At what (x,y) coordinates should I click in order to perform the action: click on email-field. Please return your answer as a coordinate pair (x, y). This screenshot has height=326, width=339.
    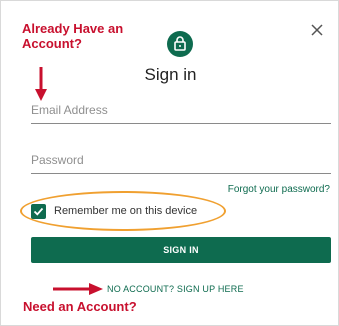
    Looking at the image, I should click on (181, 112).